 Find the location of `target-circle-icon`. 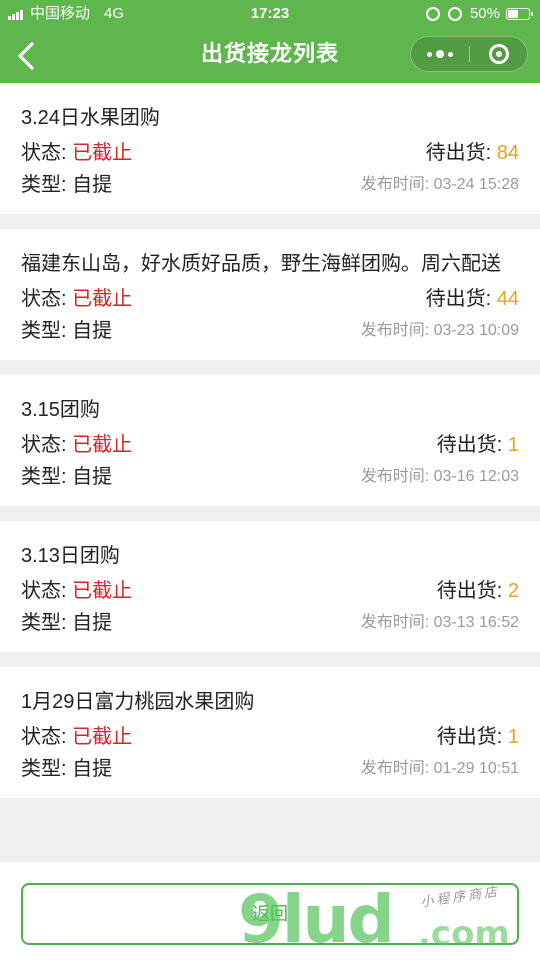

target-circle-icon is located at coordinates (498, 54).